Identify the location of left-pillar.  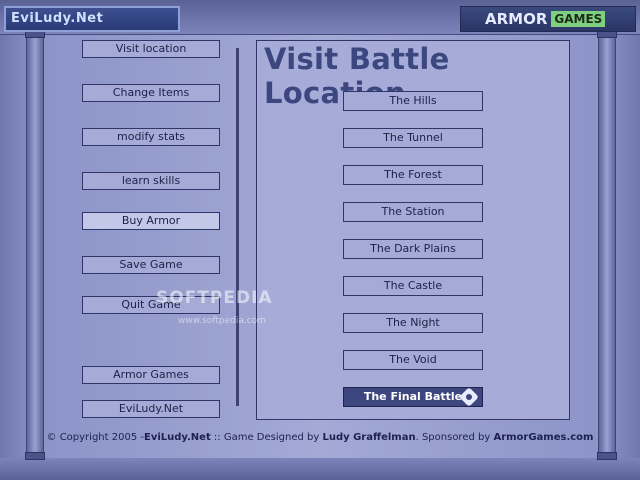
(35, 245).